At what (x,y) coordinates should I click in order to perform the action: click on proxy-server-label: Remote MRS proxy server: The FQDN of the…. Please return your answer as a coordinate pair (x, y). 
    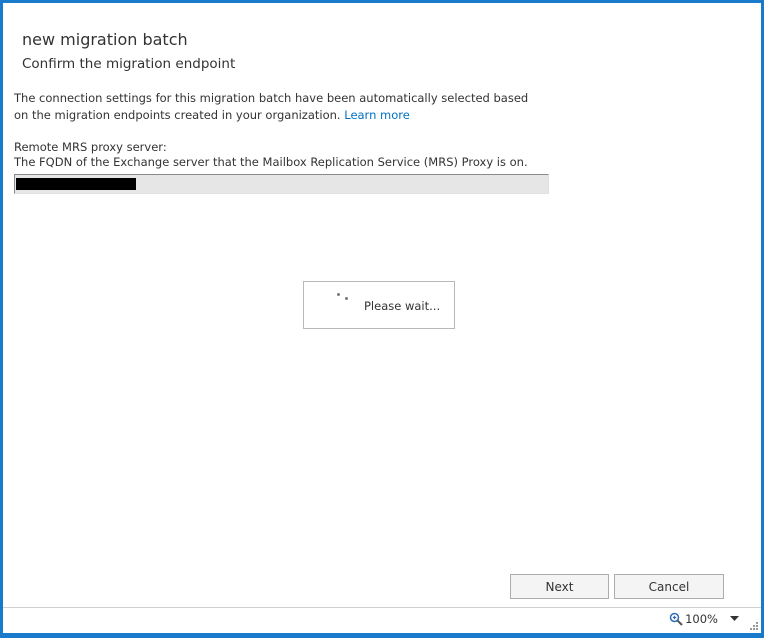
    Looking at the image, I should click on (271, 155).